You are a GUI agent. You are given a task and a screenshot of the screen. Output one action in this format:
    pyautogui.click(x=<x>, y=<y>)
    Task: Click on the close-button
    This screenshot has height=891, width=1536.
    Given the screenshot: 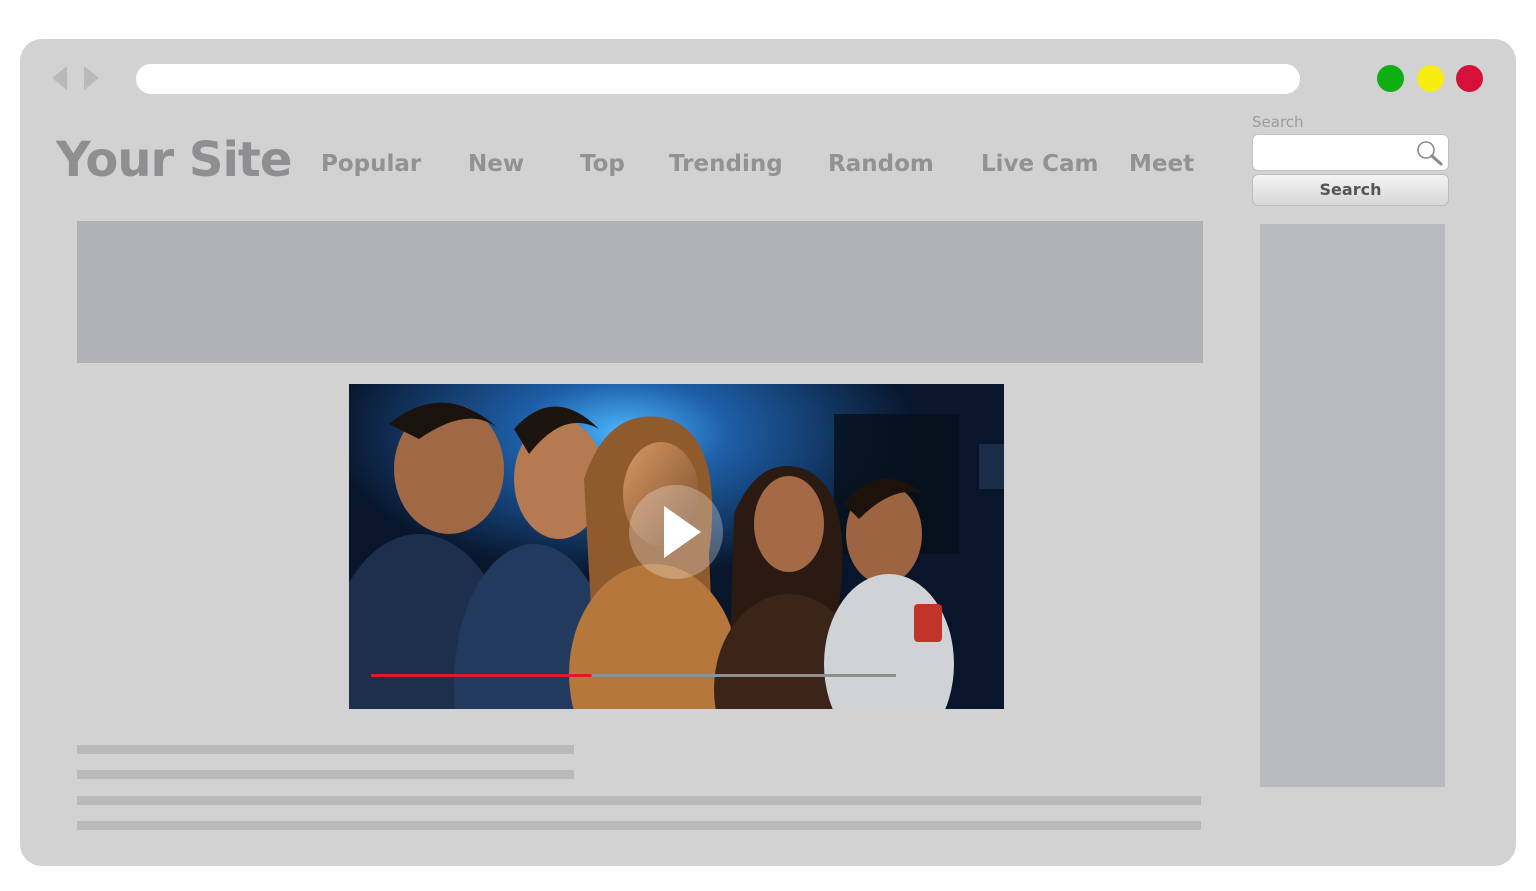 What is the action you would take?
    pyautogui.click(x=1469, y=78)
    